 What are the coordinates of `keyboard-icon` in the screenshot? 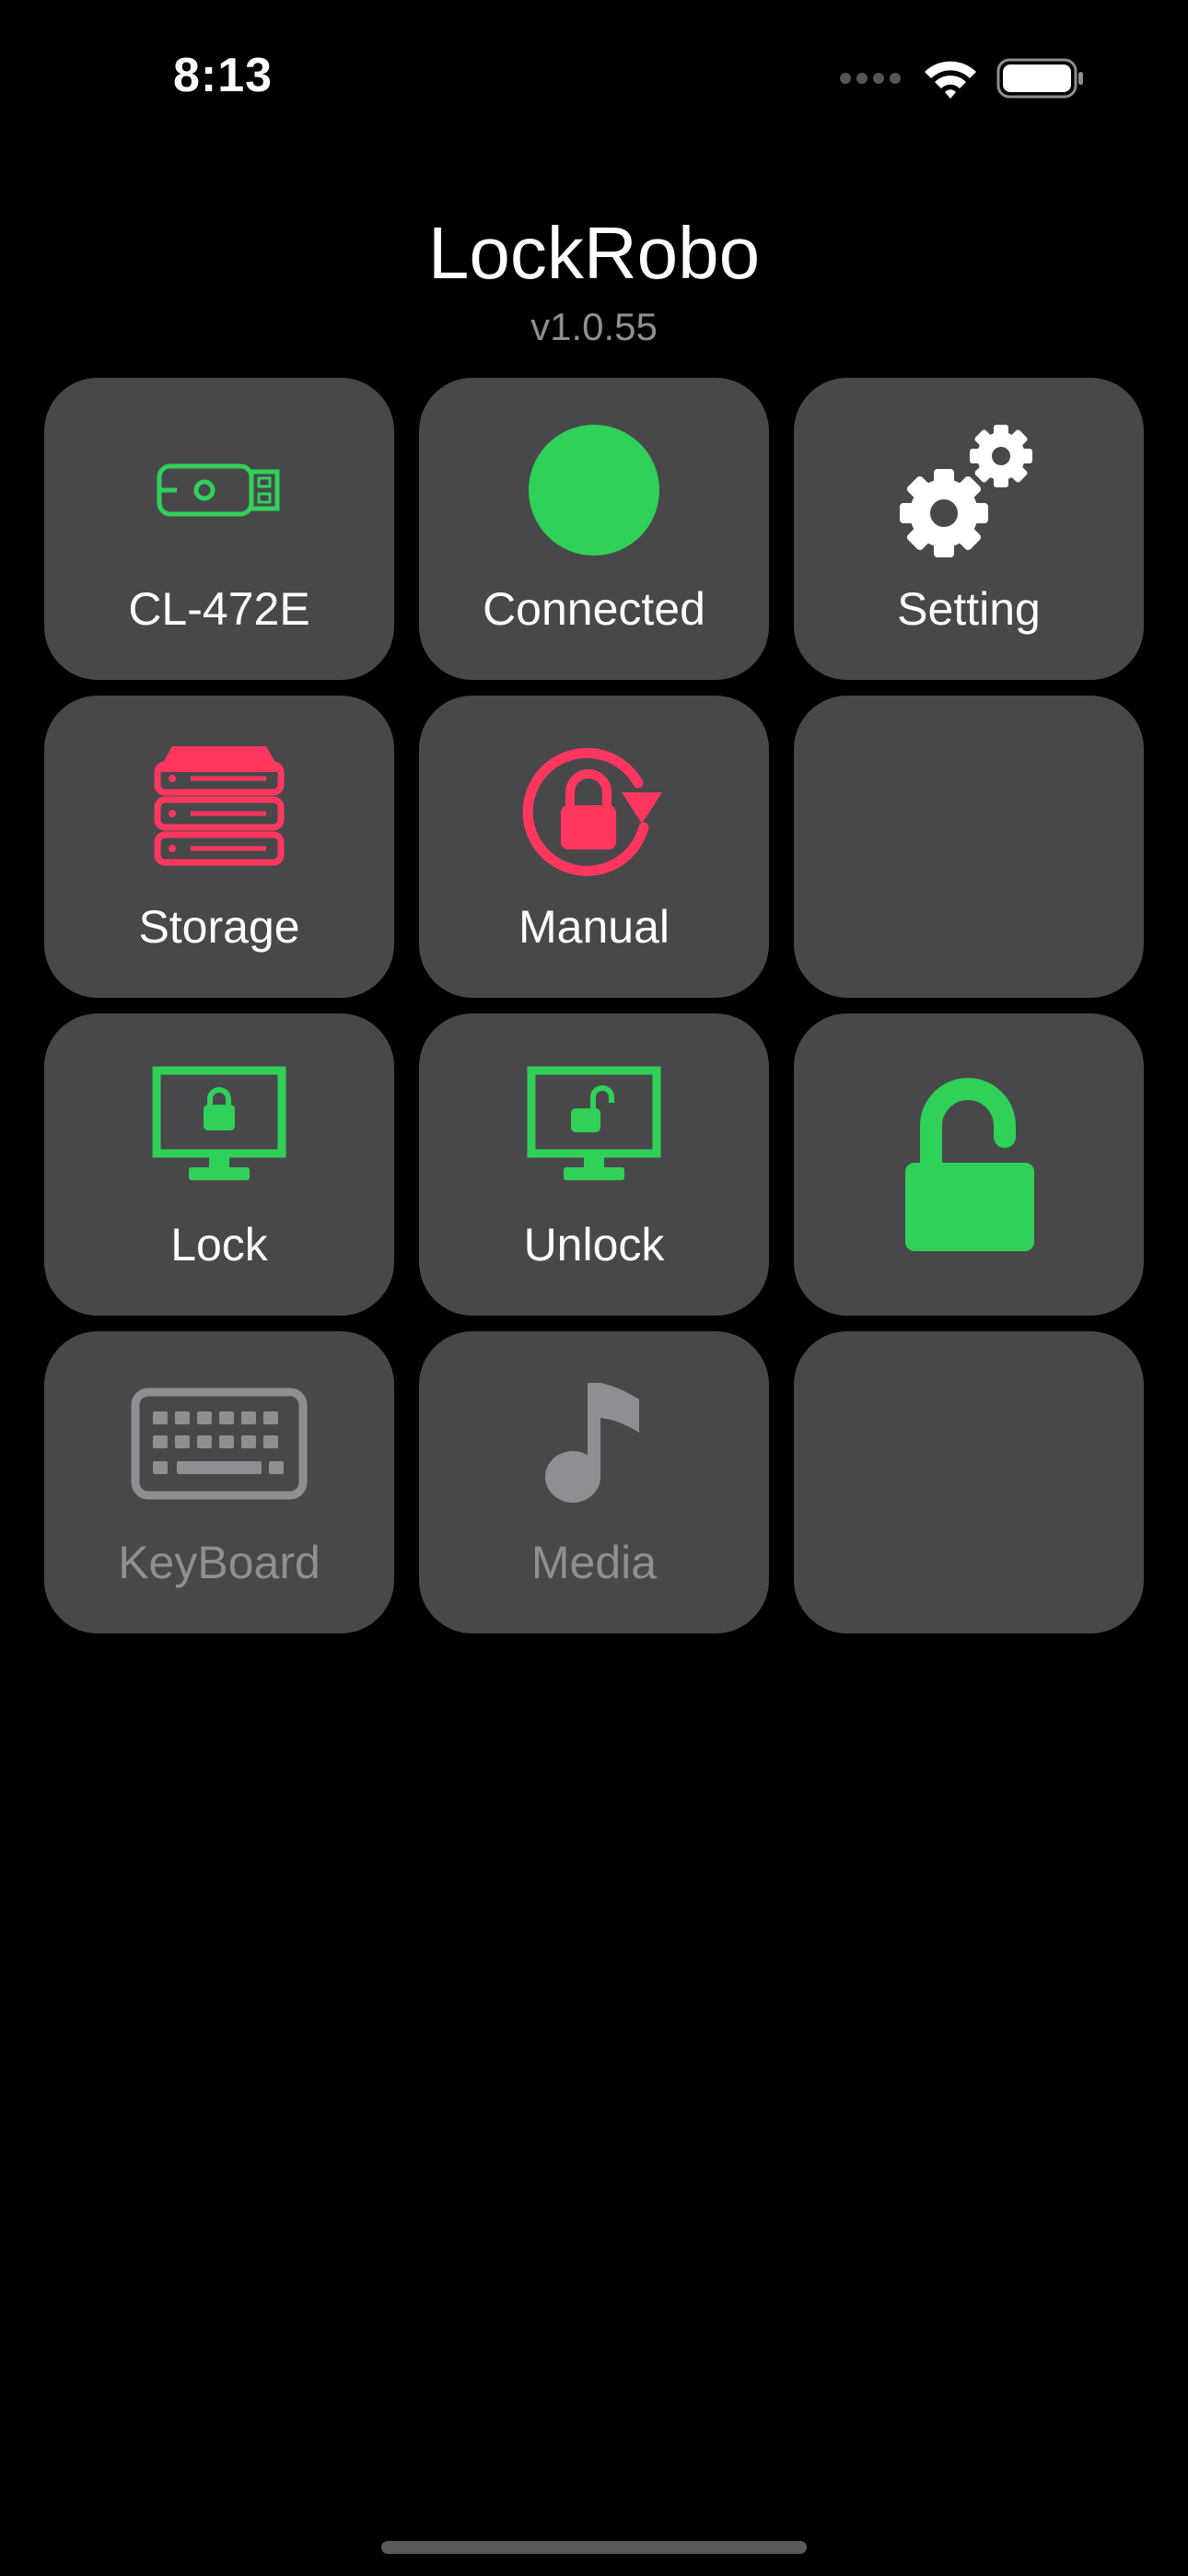 It's located at (219, 1443).